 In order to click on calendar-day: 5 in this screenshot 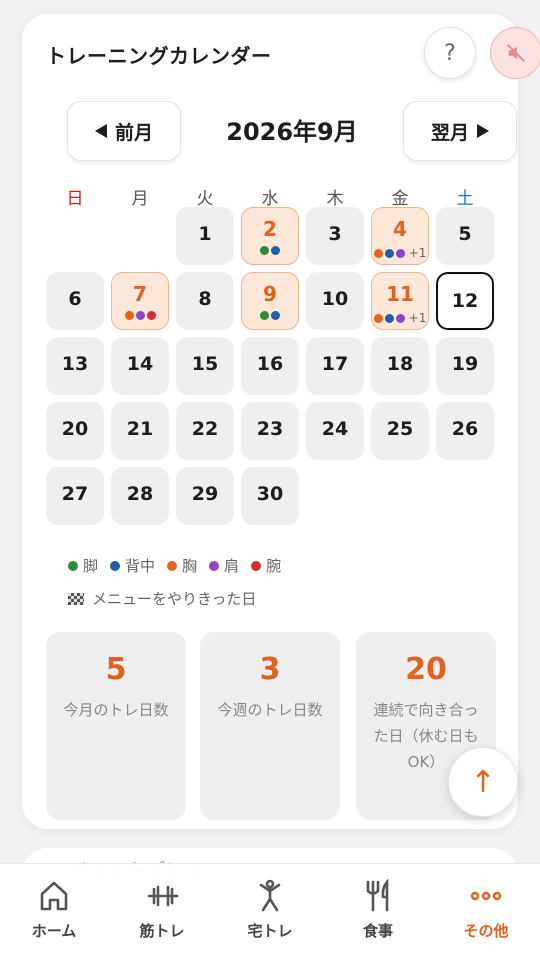, I will do `click(465, 236)`.